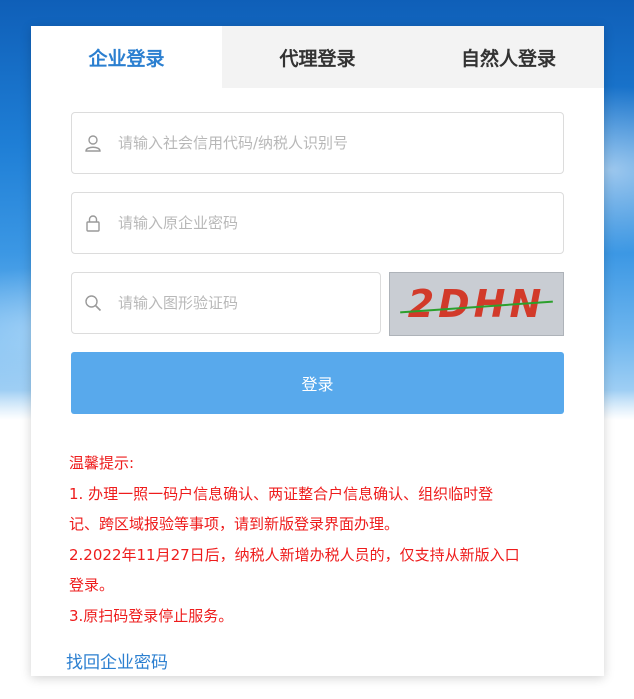  I want to click on captcha-input, so click(248, 303).